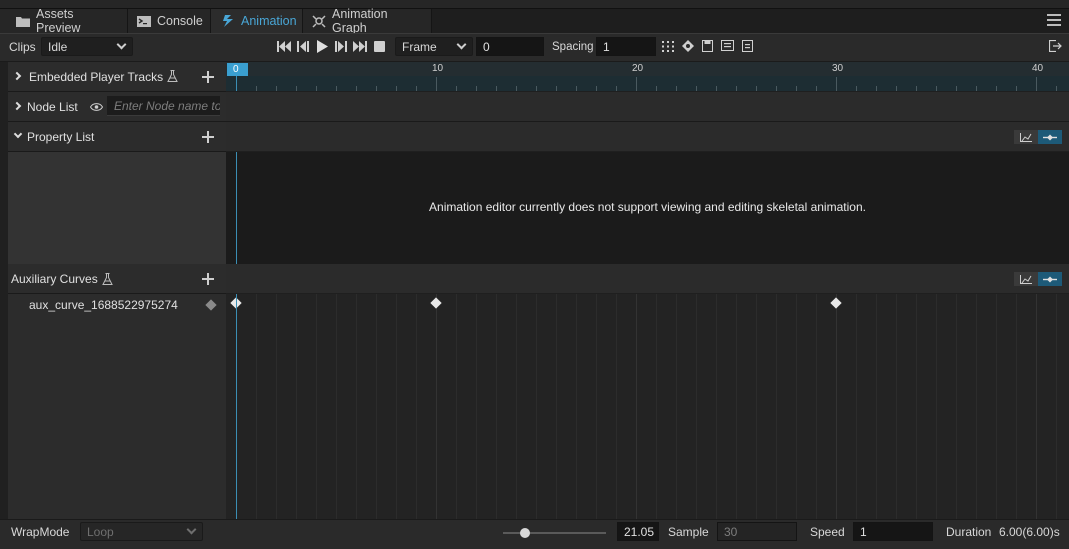  I want to click on list-item: aux_curve_1688522975274, so click(117, 305).